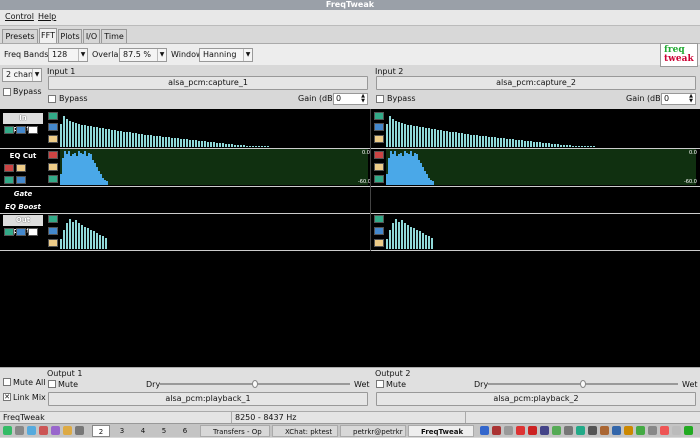 This screenshot has height=438, width=700. What do you see at coordinates (114, 36) in the screenshot?
I see `tab-time: Time` at bounding box center [114, 36].